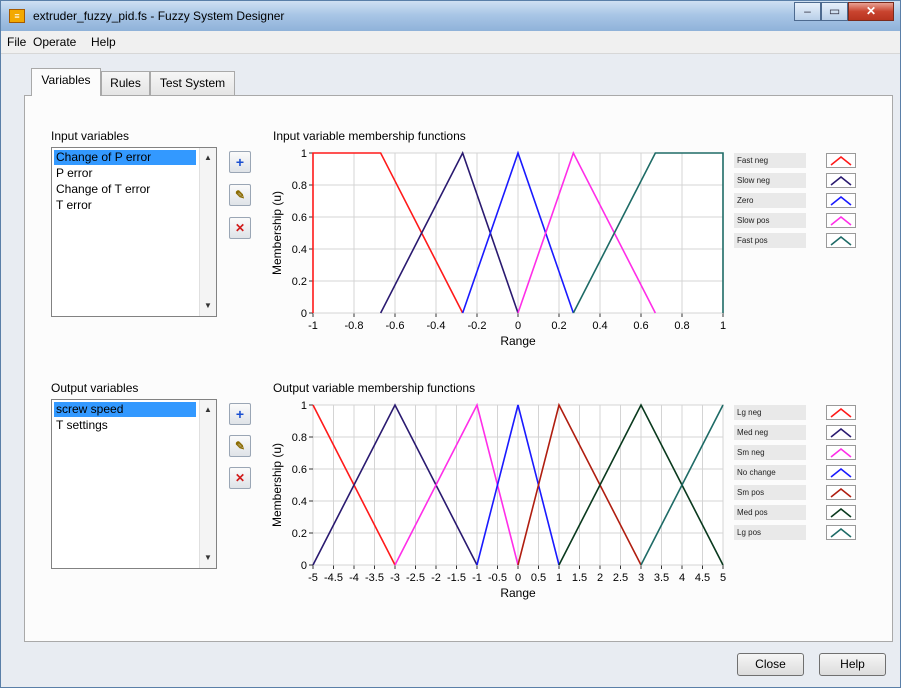  I want to click on x-tick-label: 4.5, so click(702, 578).